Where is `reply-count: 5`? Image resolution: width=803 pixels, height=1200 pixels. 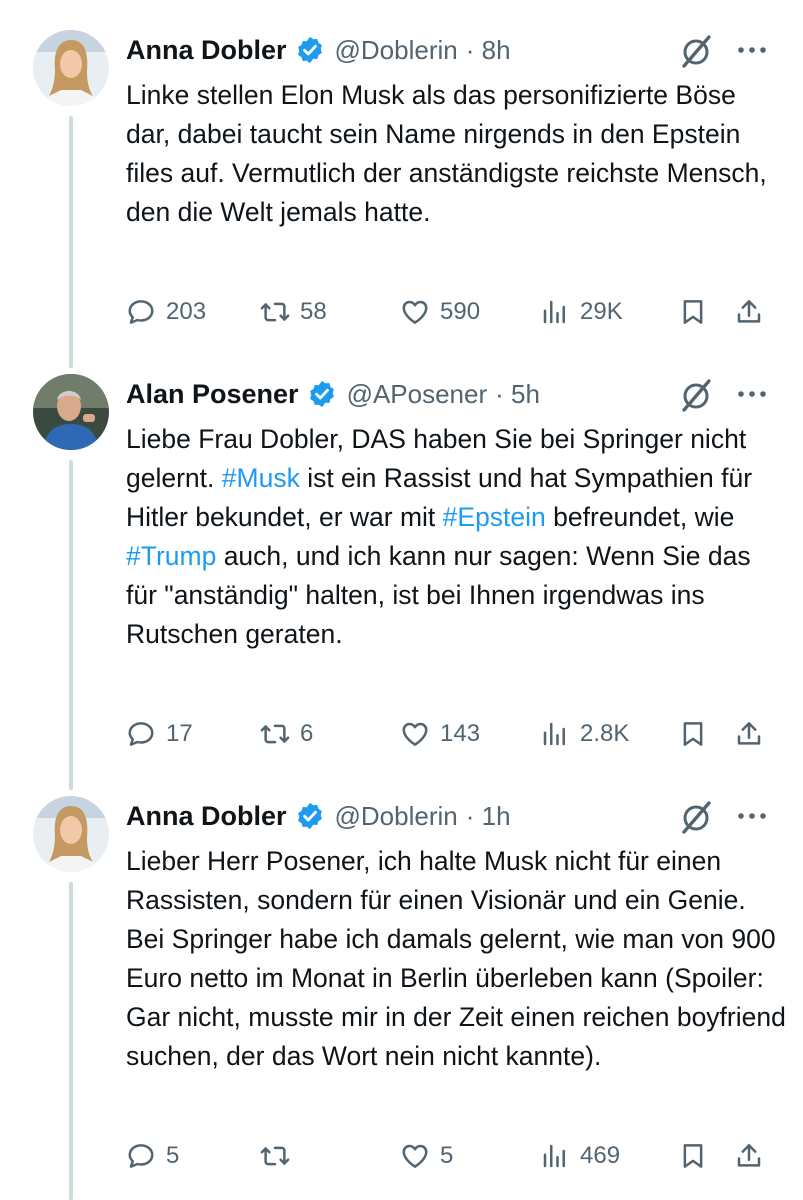 reply-count: 5 is located at coordinates (173, 1155).